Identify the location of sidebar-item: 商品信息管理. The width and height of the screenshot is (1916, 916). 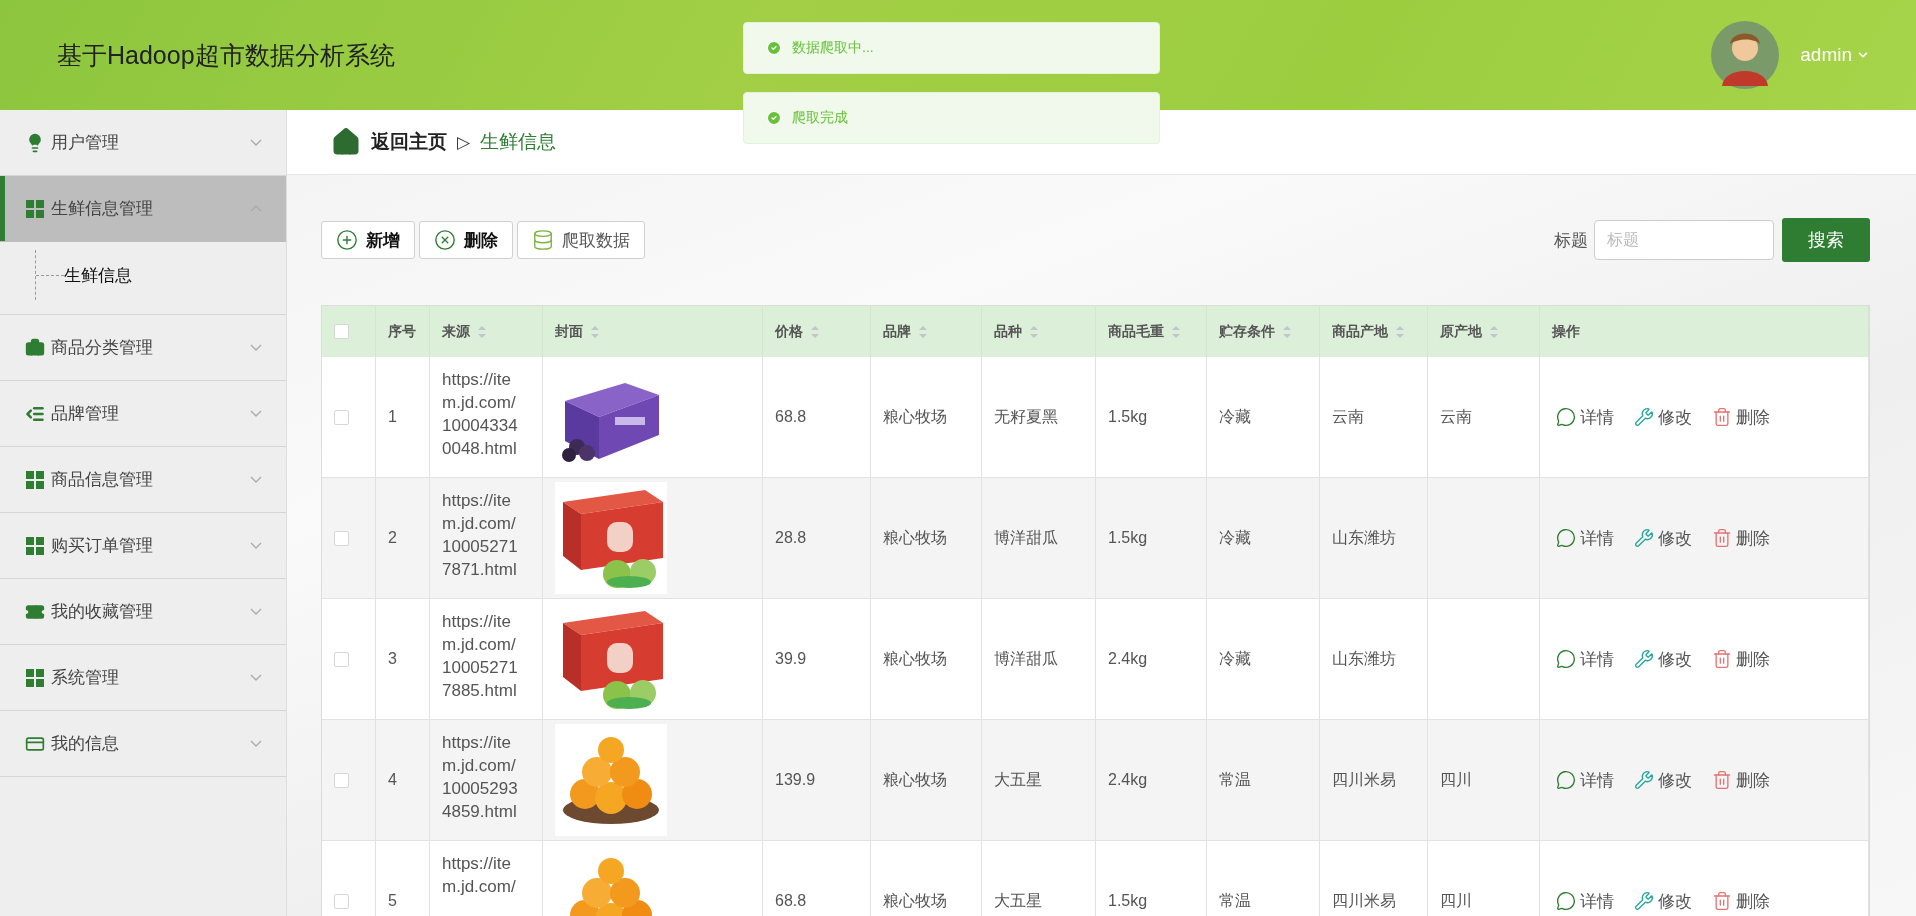
(143, 480).